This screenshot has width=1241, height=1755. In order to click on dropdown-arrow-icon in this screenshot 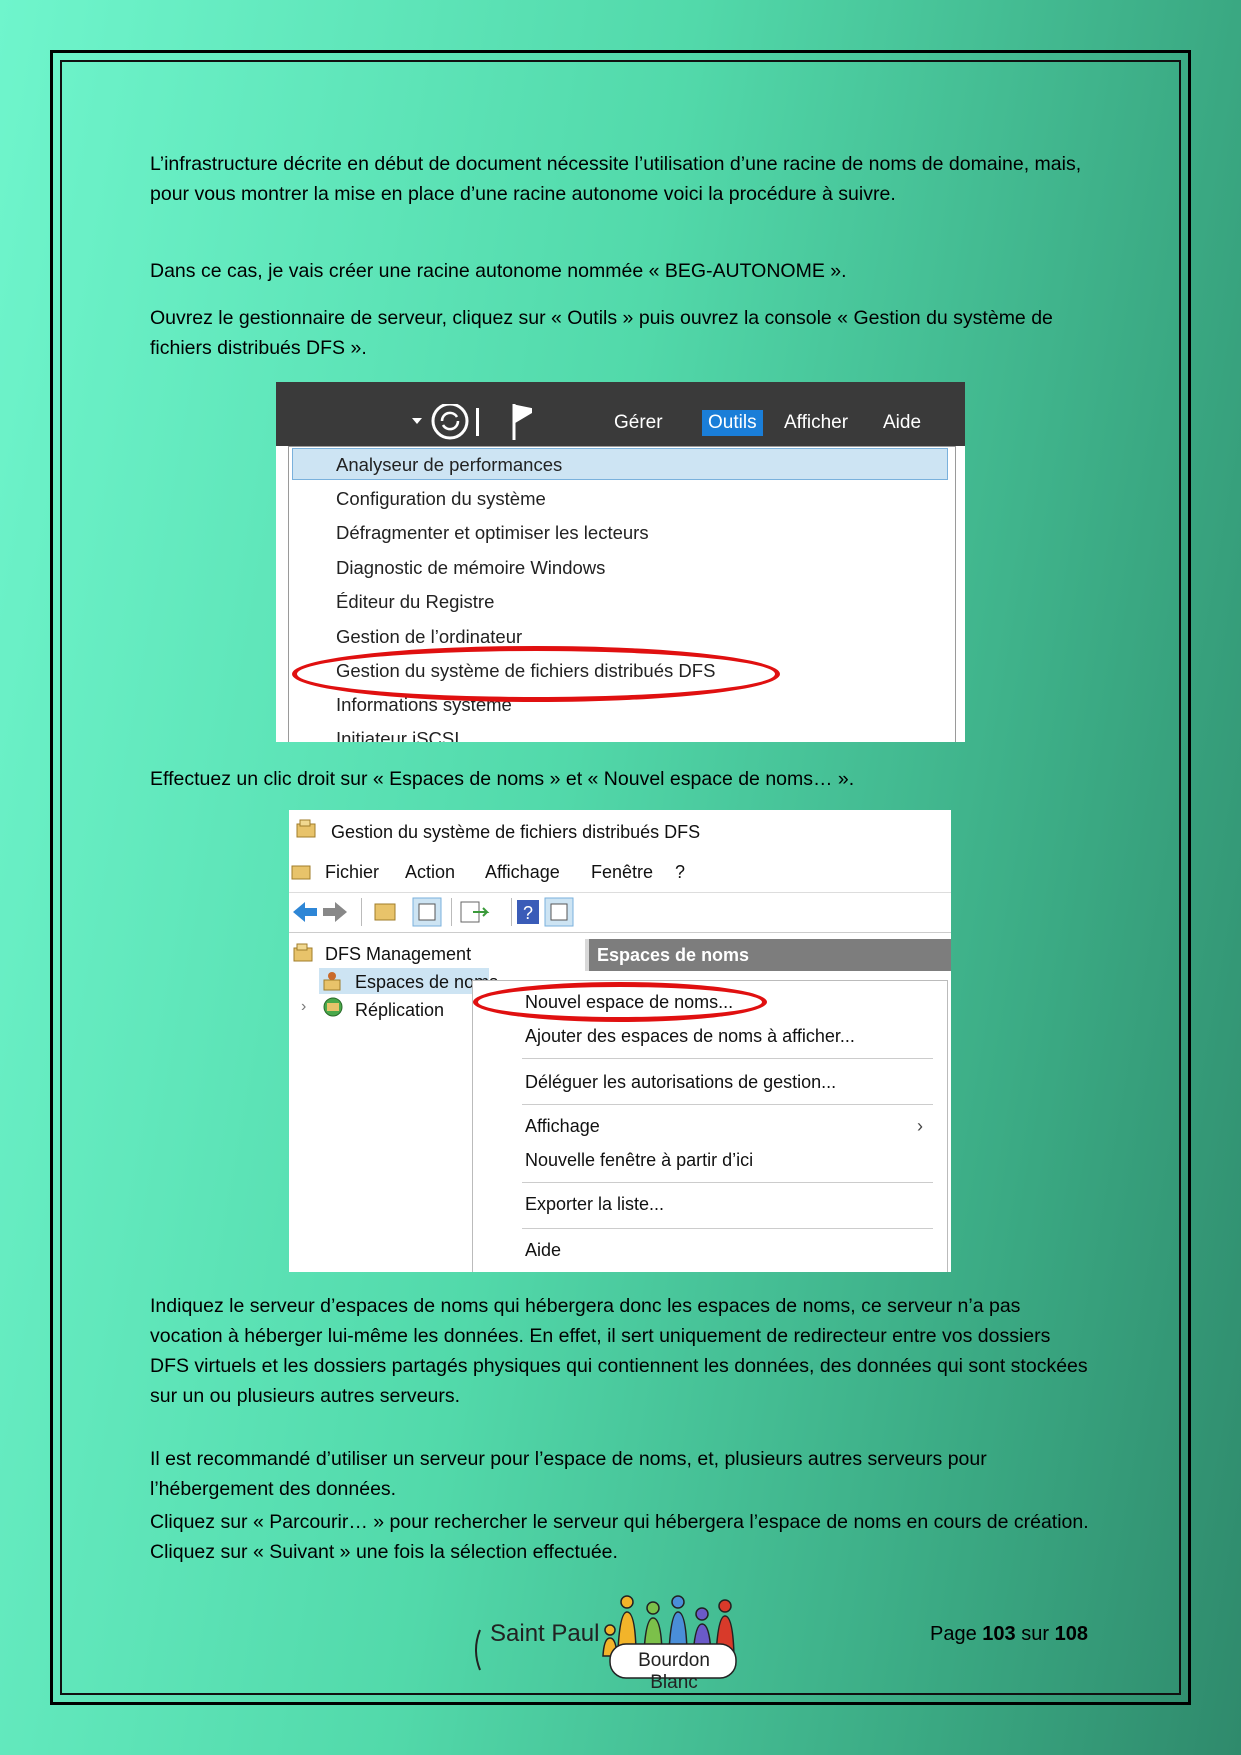, I will do `click(417, 421)`.